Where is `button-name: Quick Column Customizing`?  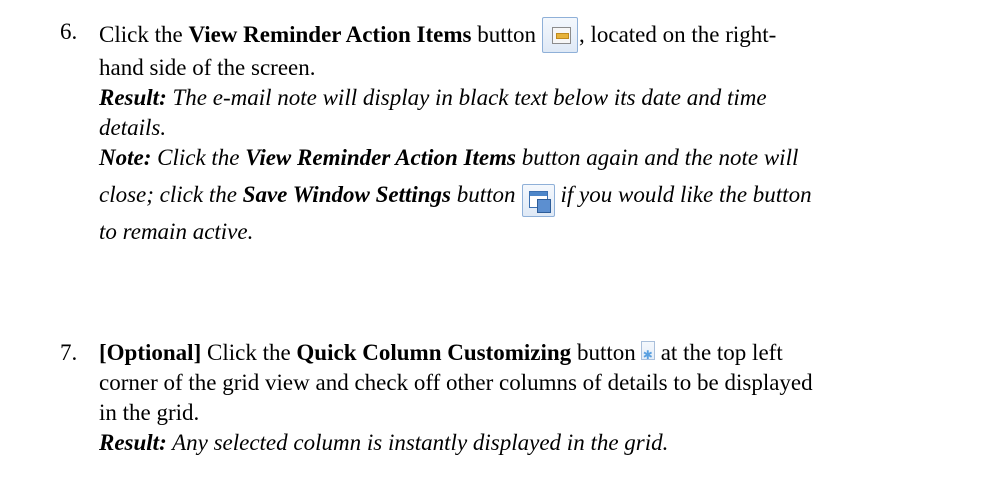 button-name: Quick Column Customizing is located at coordinates (434, 352).